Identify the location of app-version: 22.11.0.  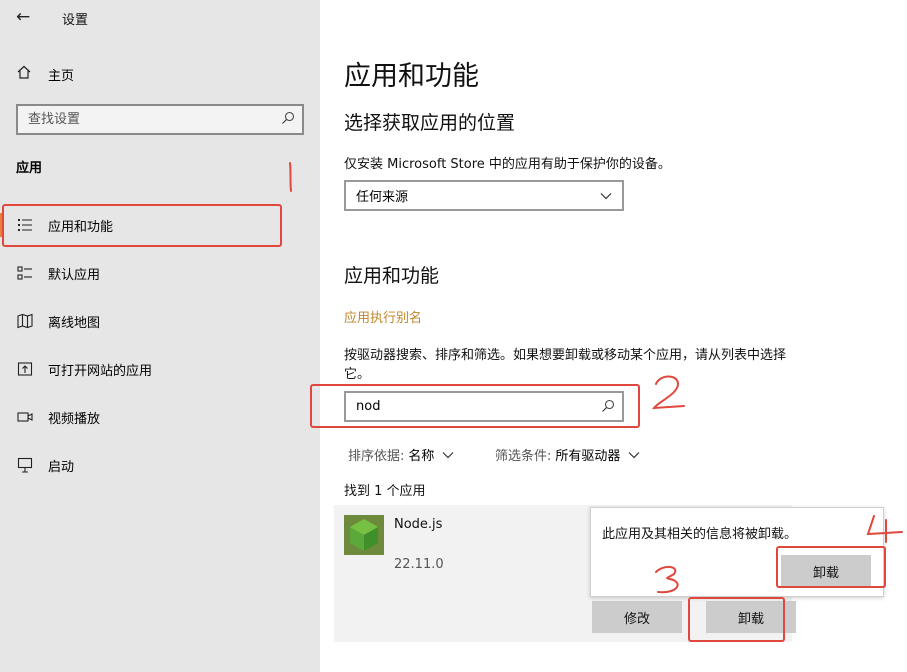
(419, 564).